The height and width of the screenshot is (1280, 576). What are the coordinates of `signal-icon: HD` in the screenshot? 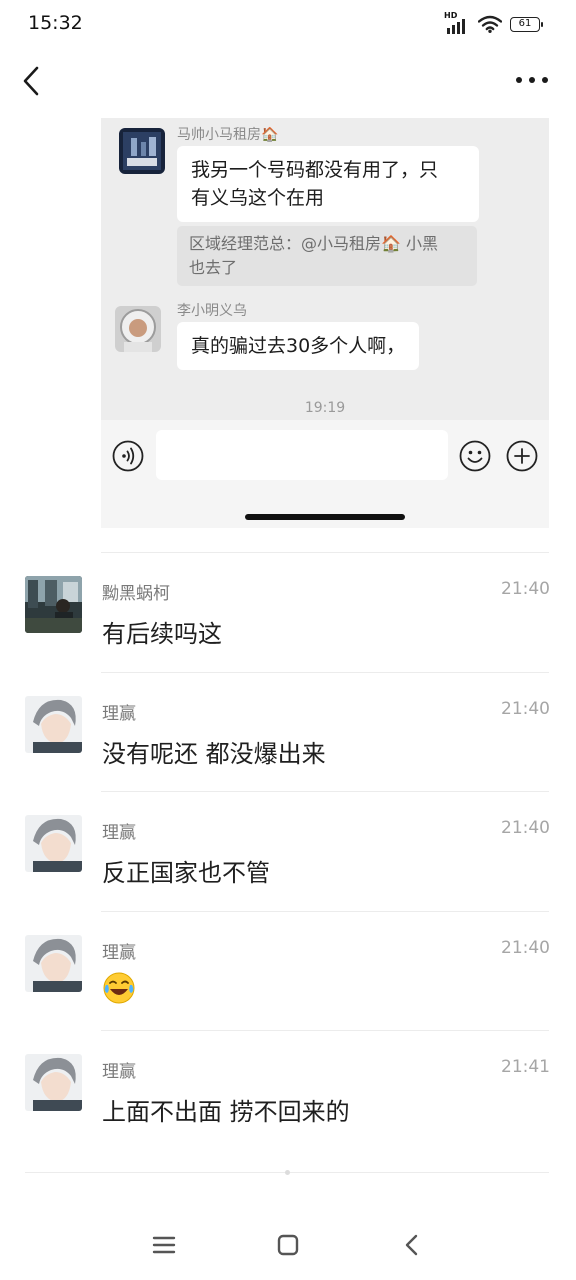 It's located at (457, 22).